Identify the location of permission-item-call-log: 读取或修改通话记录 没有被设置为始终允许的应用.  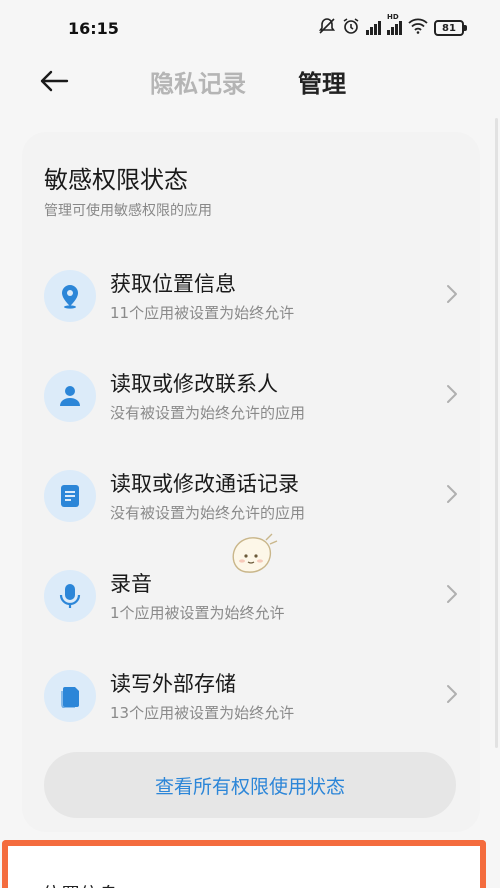
(251, 495).